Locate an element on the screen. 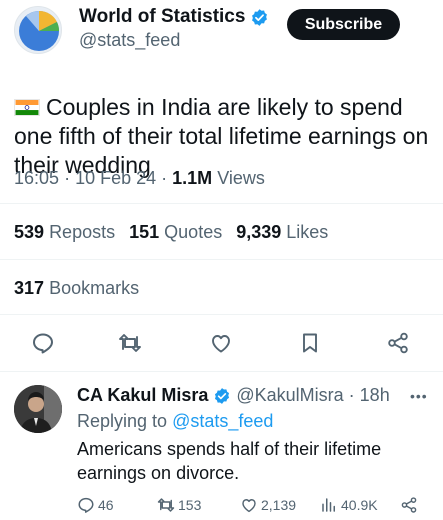 The width and height of the screenshot is (443, 520). reply-replies-button: 46 is located at coordinates (95, 505).